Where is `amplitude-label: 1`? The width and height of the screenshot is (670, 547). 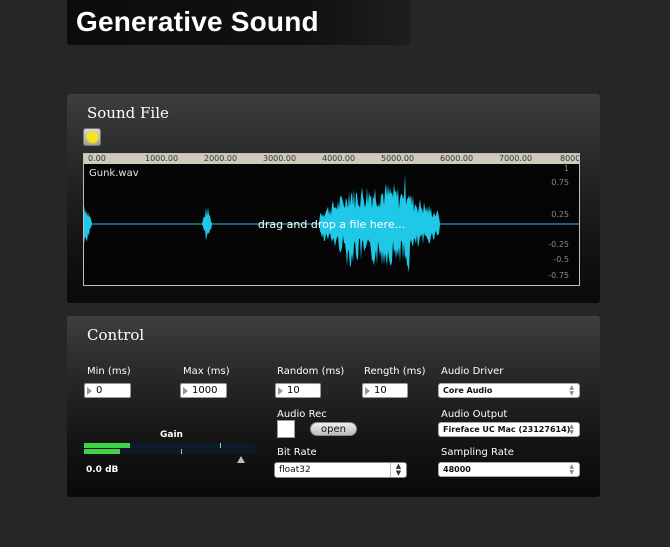
amplitude-label: 1 is located at coordinates (566, 168).